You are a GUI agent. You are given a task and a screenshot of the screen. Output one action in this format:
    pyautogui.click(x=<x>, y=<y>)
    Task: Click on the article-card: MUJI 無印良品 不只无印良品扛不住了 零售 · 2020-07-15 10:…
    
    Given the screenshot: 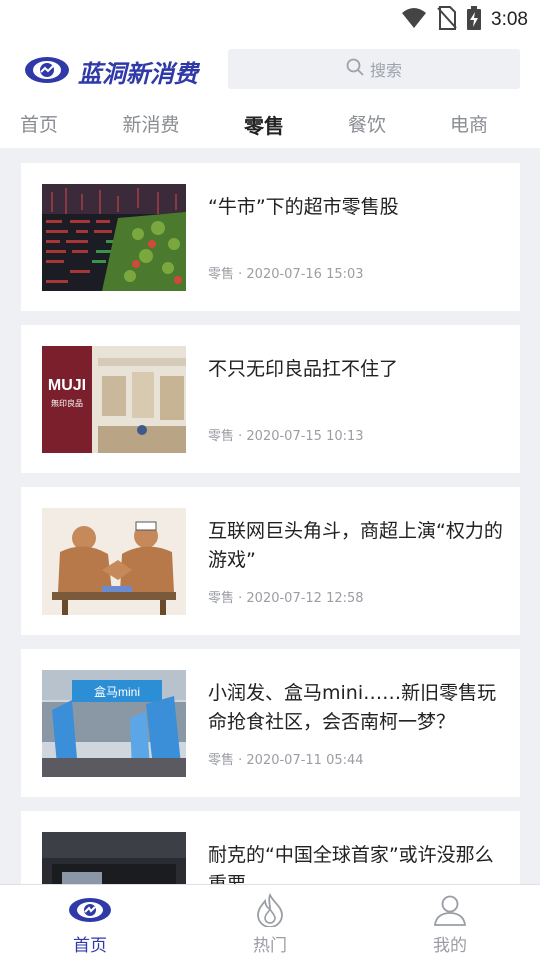 What is the action you would take?
    pyautogui.click(x=270, y=399)
    